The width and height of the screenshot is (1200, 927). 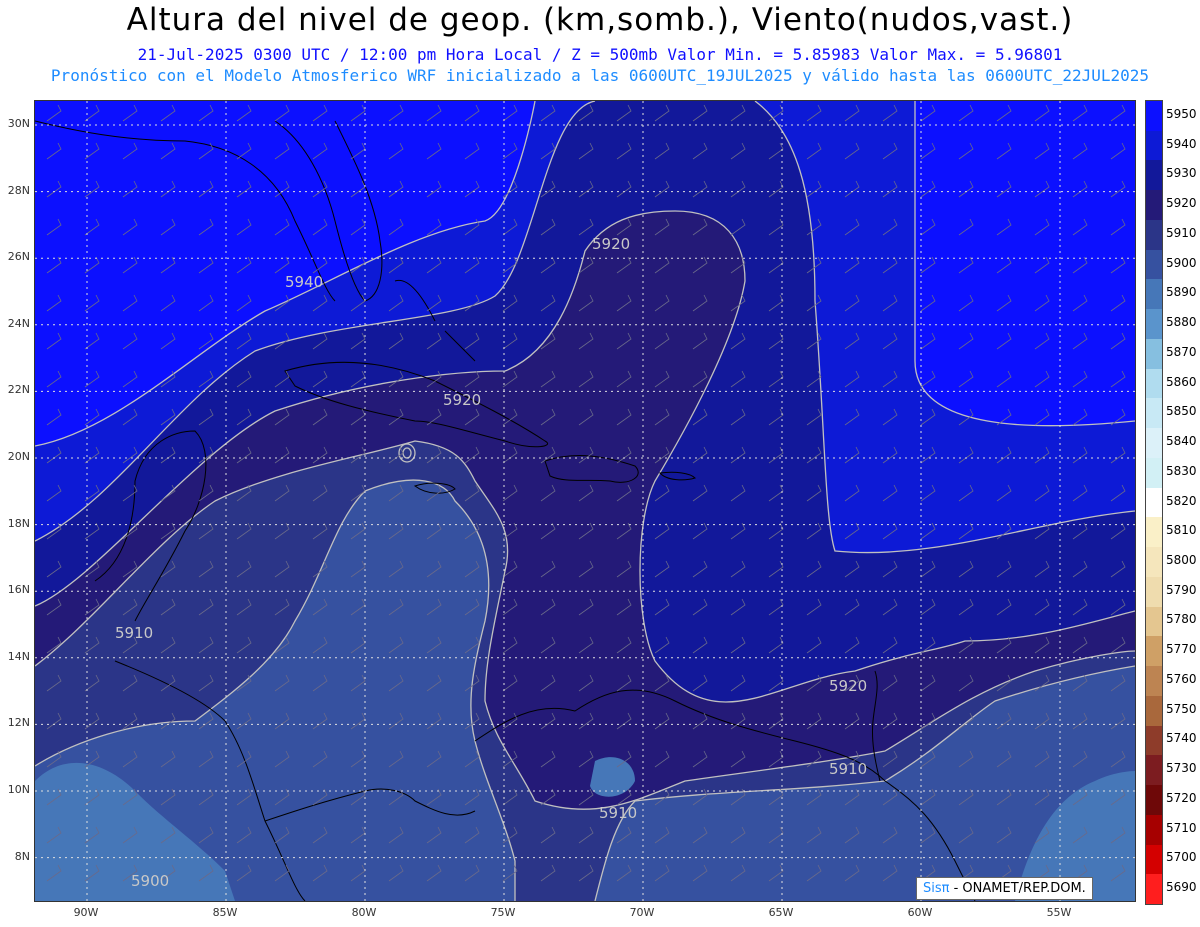 What do you see at coordinates (1181, 678) in the screenshot?
I see `colorbar-level-label: 5760` at bounding box center [1181, 678].